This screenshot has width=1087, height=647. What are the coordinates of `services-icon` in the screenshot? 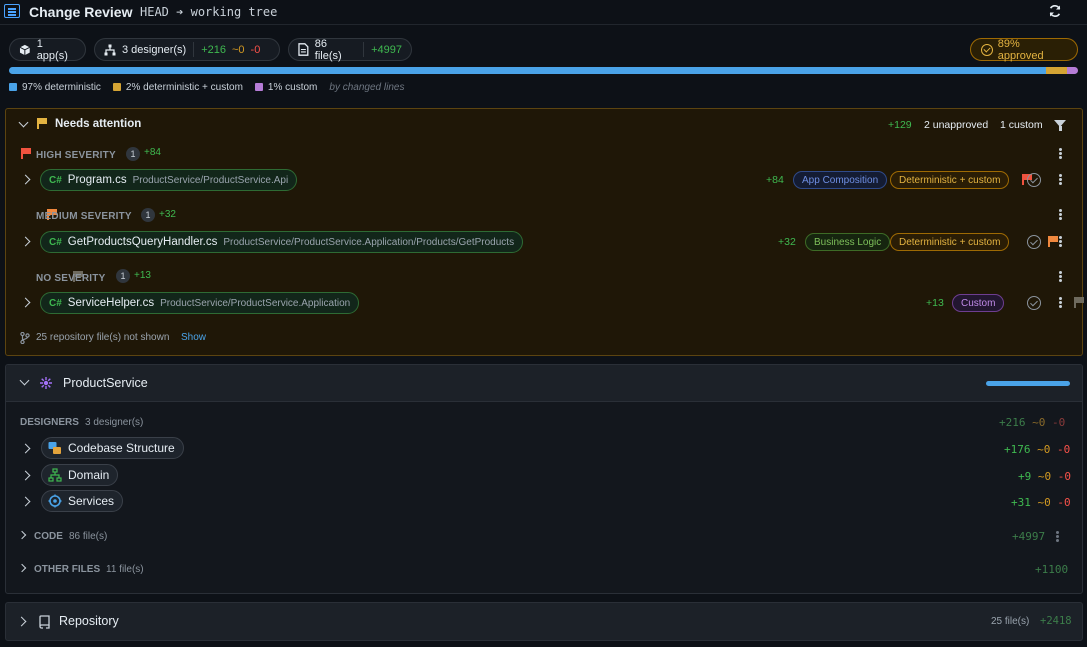 It's located at (55, 501).